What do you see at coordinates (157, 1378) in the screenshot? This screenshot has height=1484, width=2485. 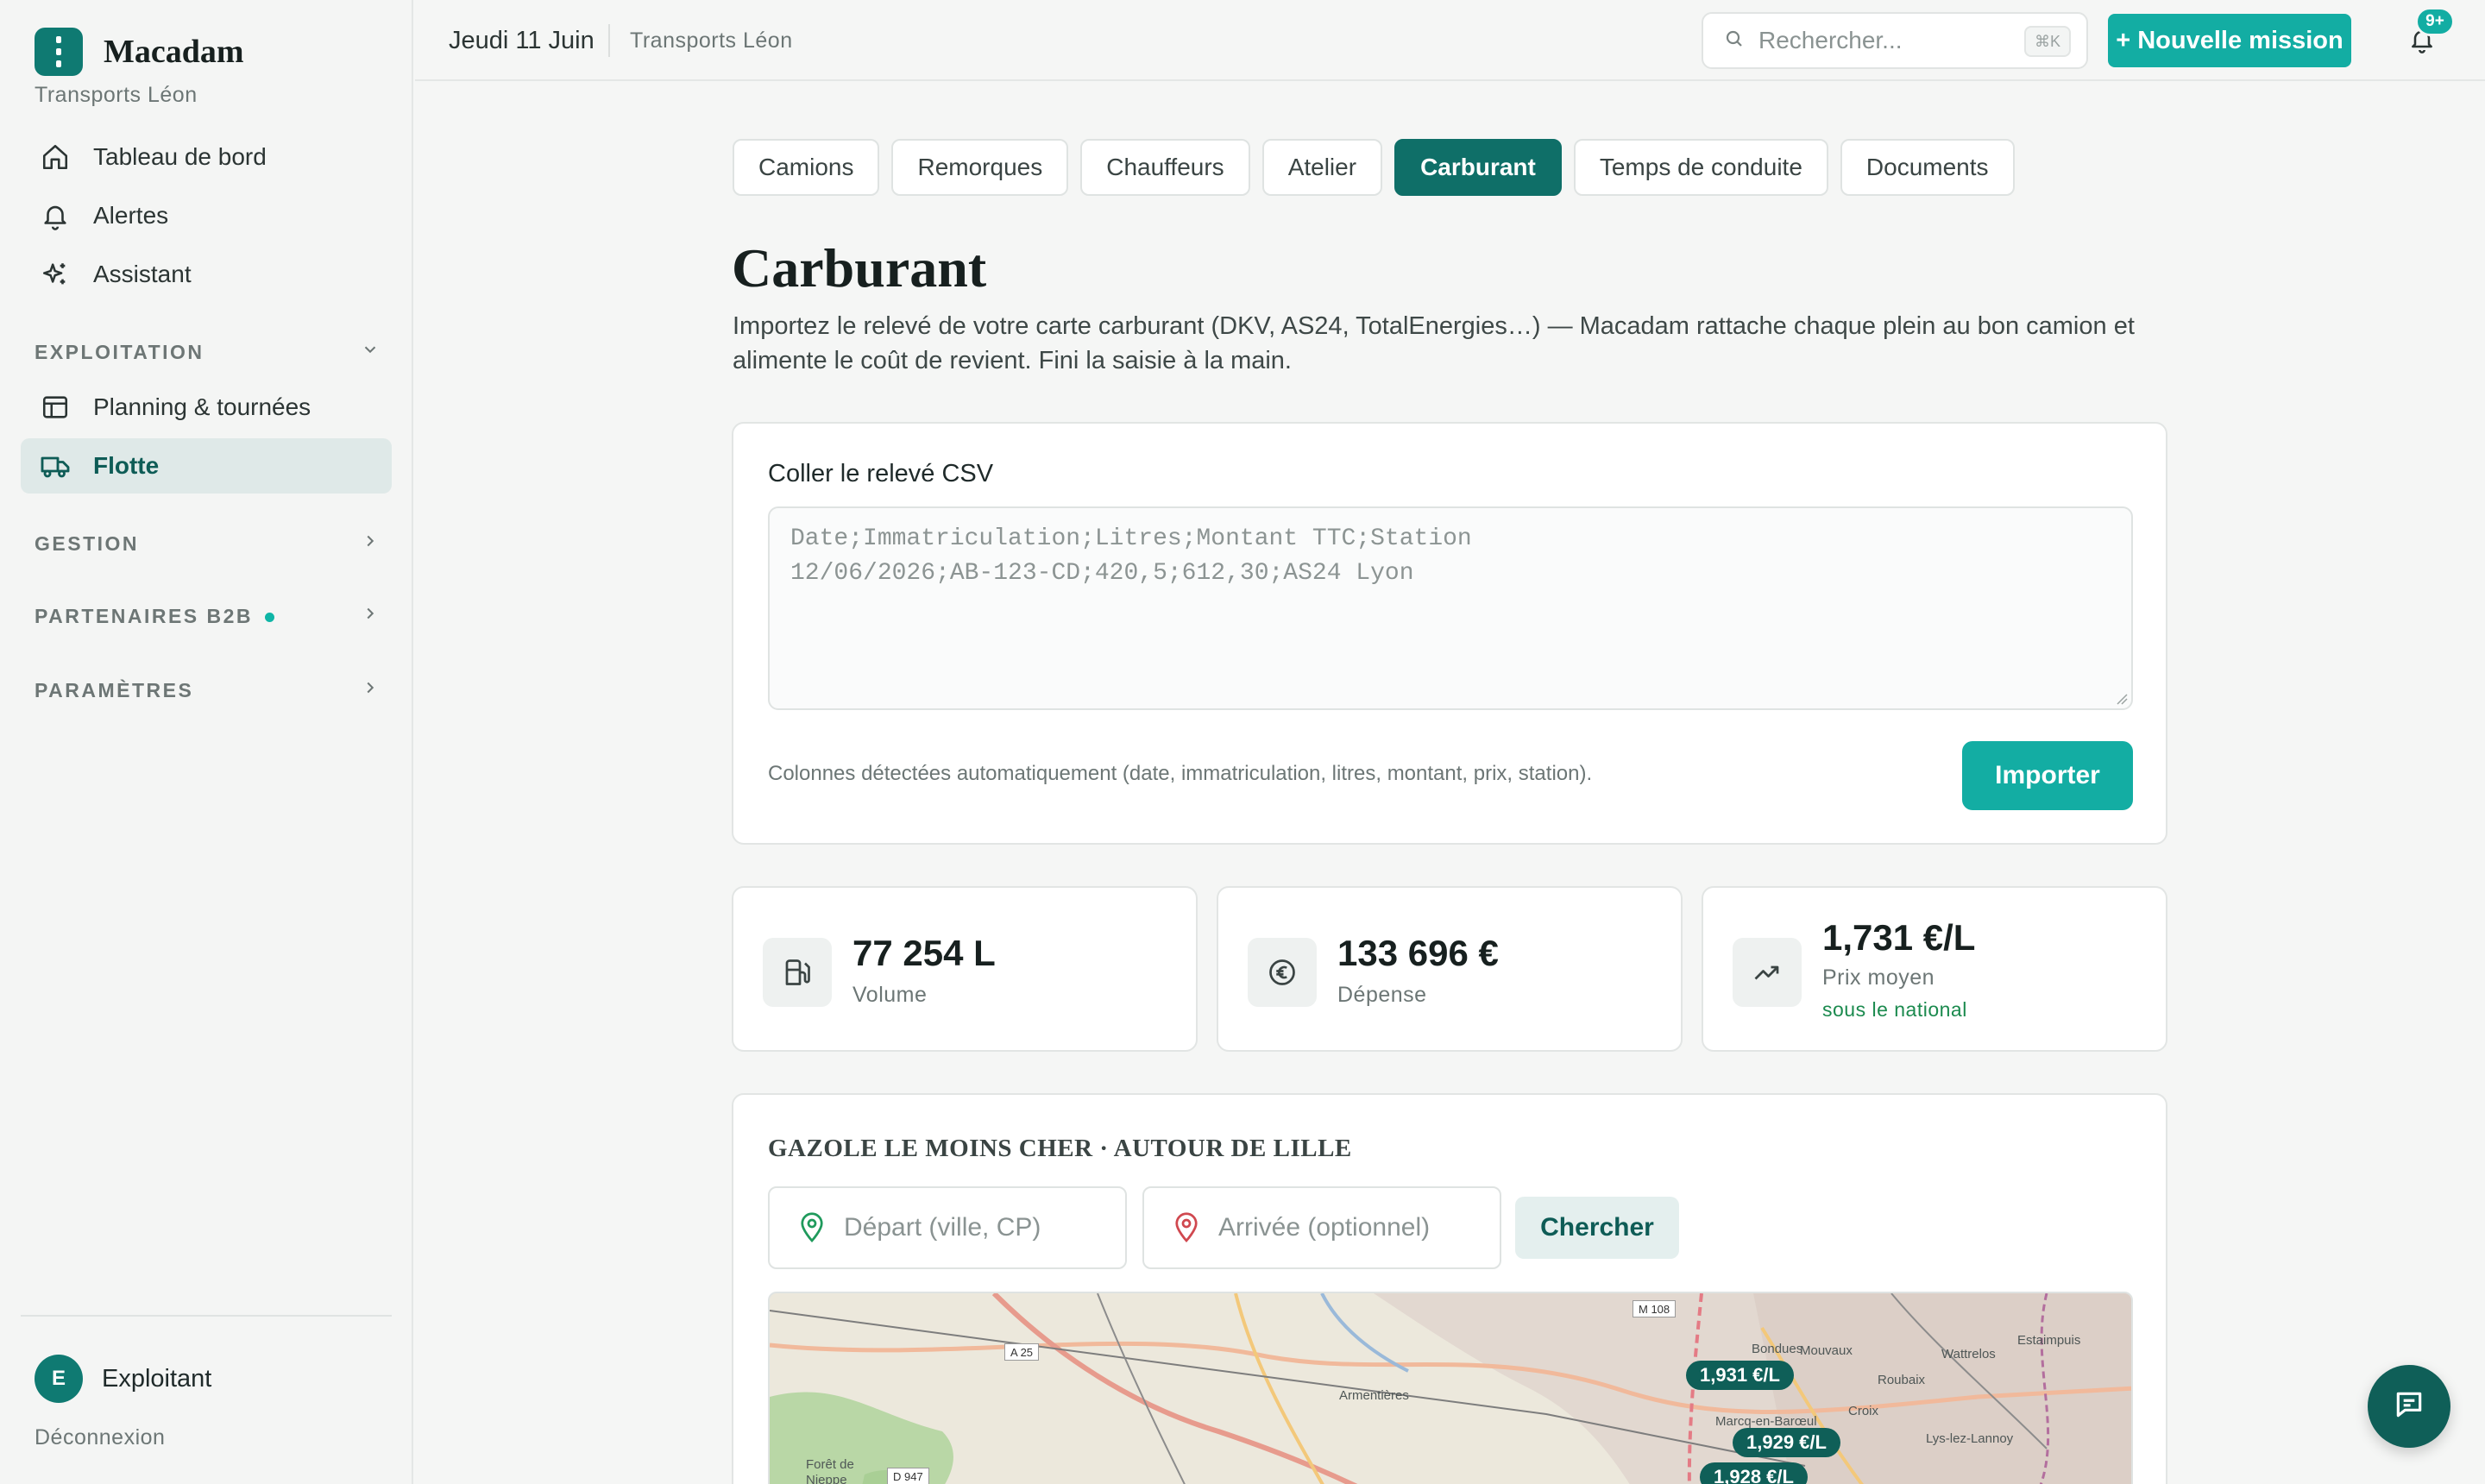 I see `user-name: Exploitant` at bounding box center [157, 1378].